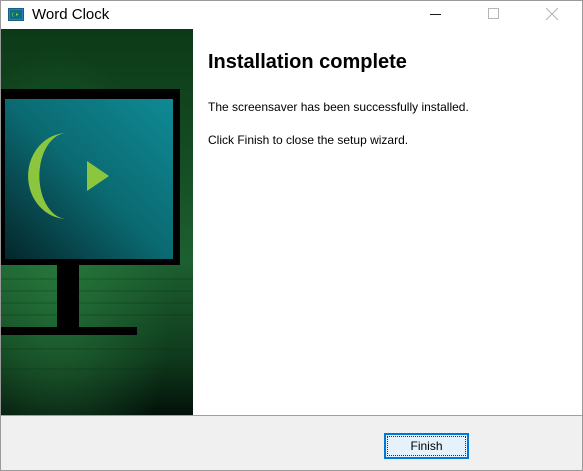 The height and width of the screenshot is (471, 583). I want to click on finish-button: Finish, so click(426, 446).